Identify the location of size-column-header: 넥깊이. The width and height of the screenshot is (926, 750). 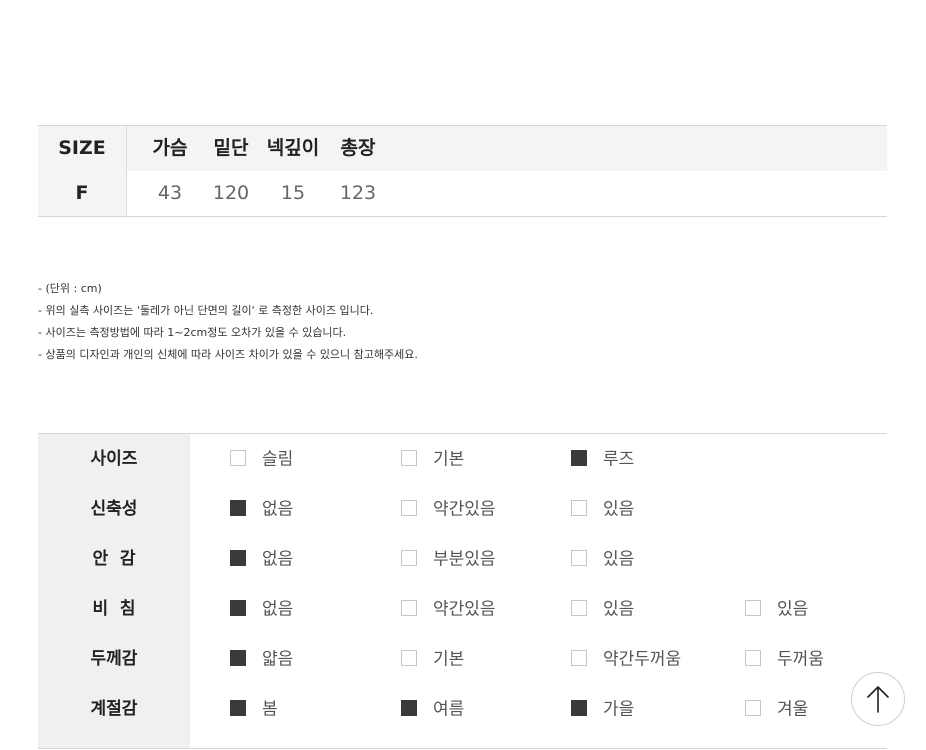
(293, 148).